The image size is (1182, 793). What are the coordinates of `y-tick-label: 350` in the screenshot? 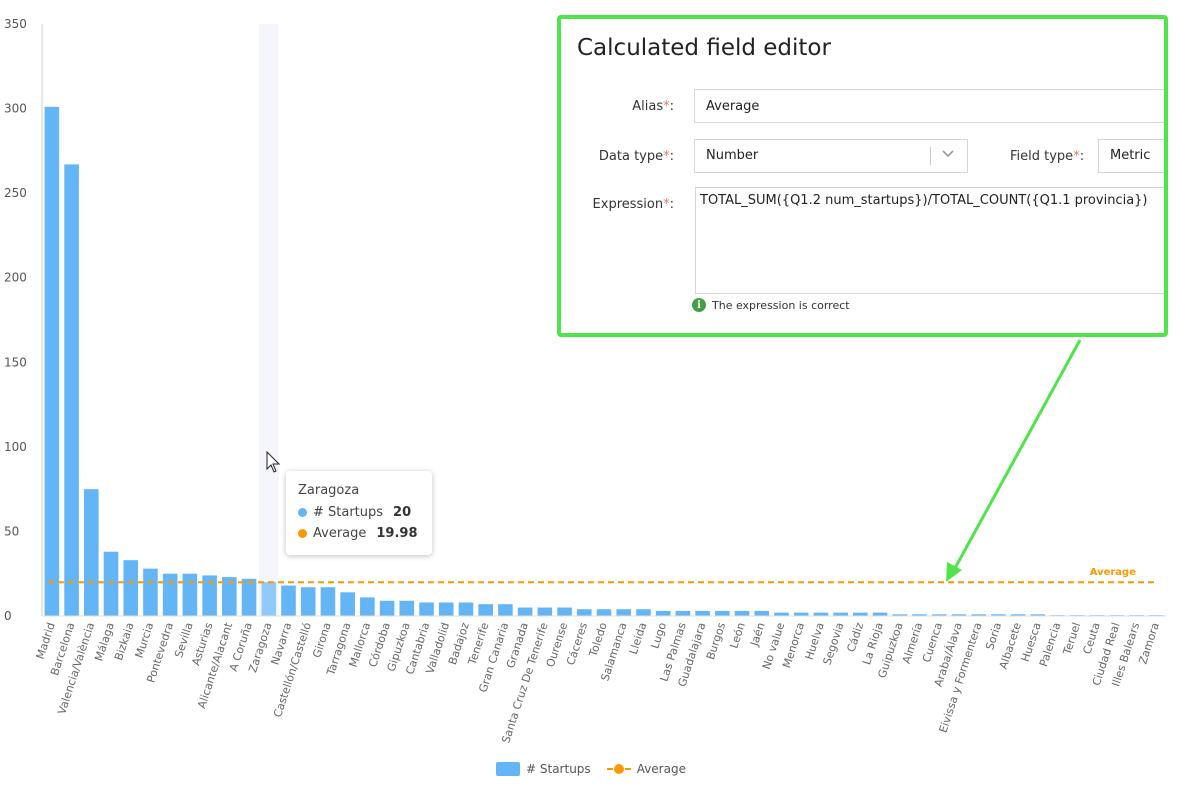 It's located at (15, 24).